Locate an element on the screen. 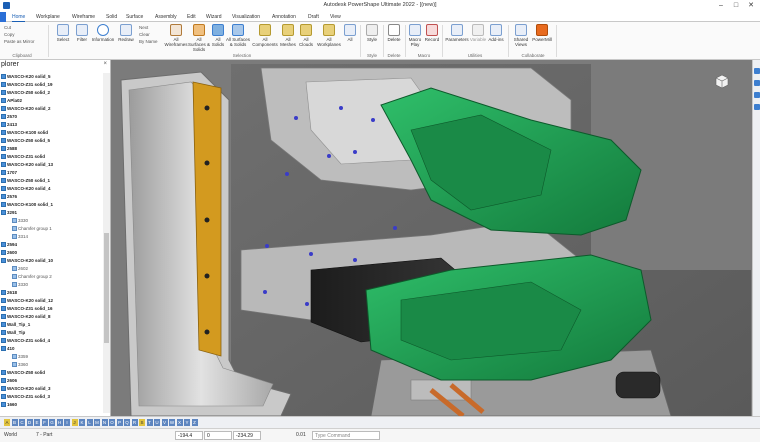  tree-item: 2570 is located at coordinates (9, 117).